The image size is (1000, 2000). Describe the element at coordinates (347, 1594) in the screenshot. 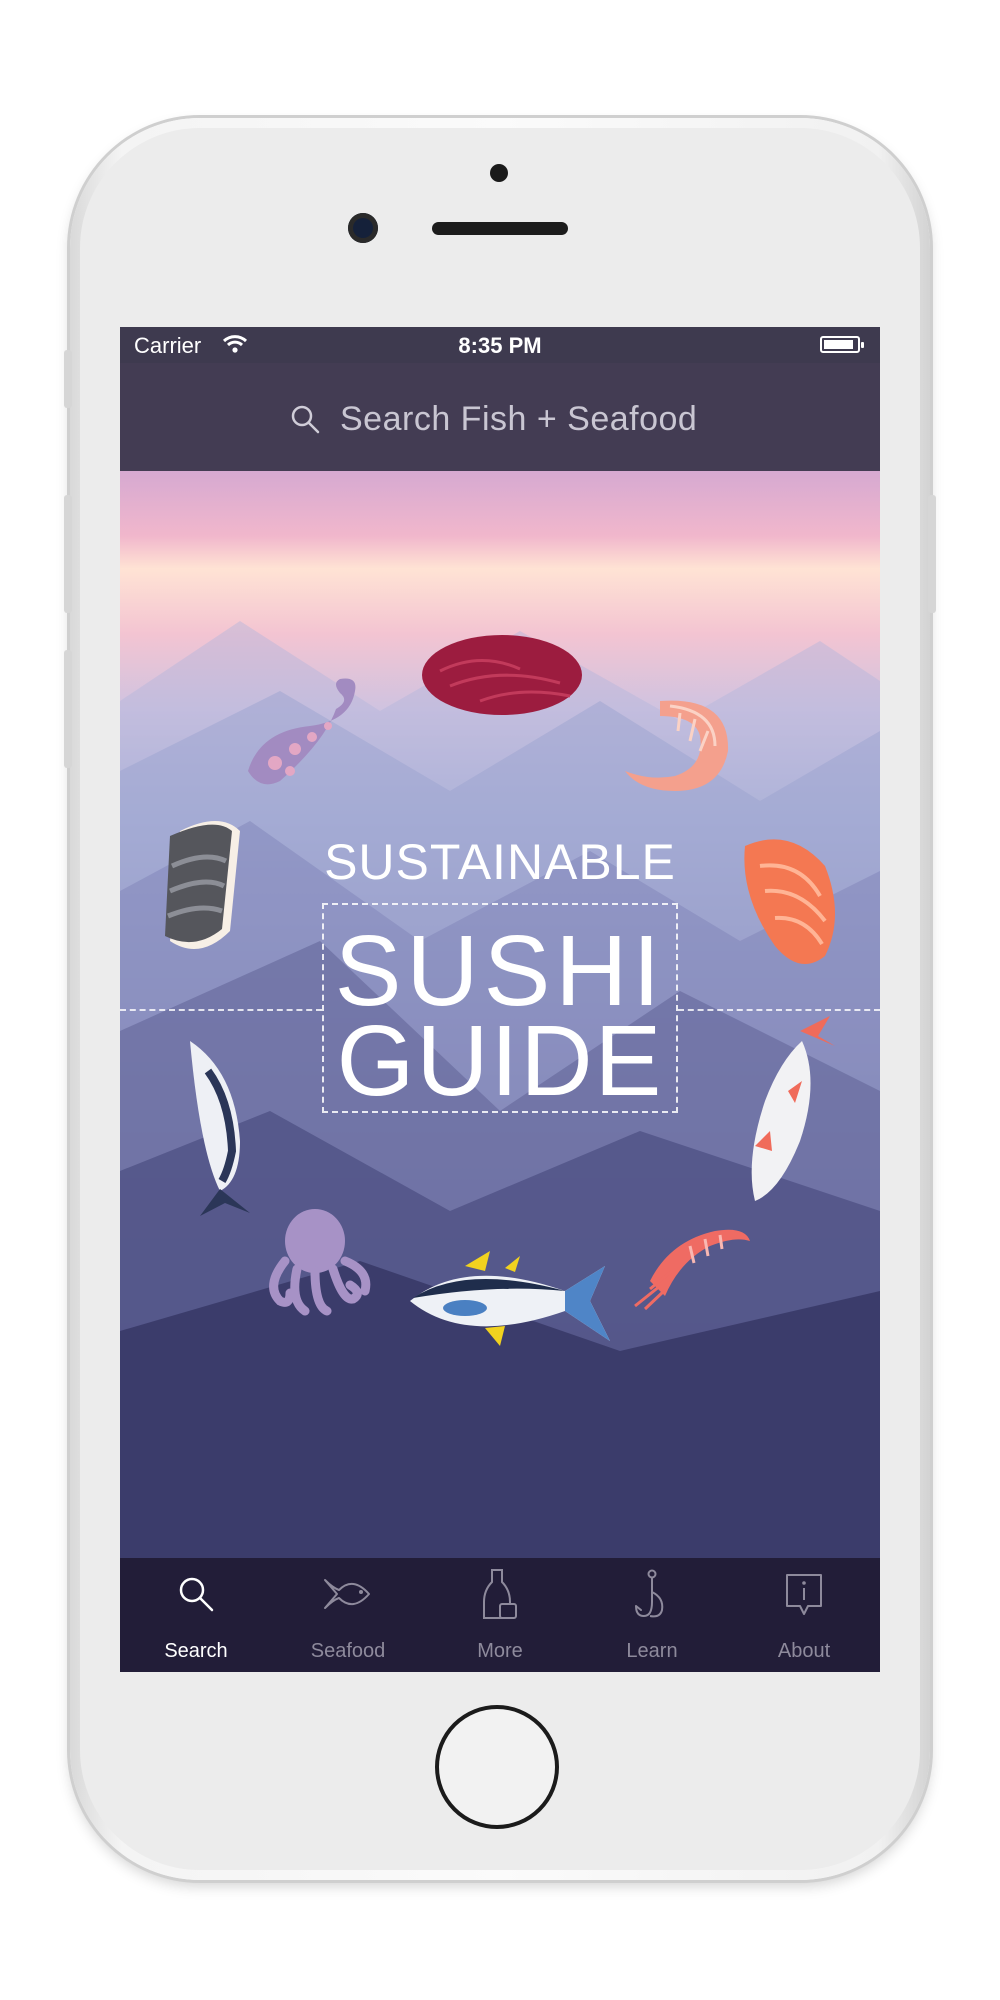

I see `fish-icon` at that location.